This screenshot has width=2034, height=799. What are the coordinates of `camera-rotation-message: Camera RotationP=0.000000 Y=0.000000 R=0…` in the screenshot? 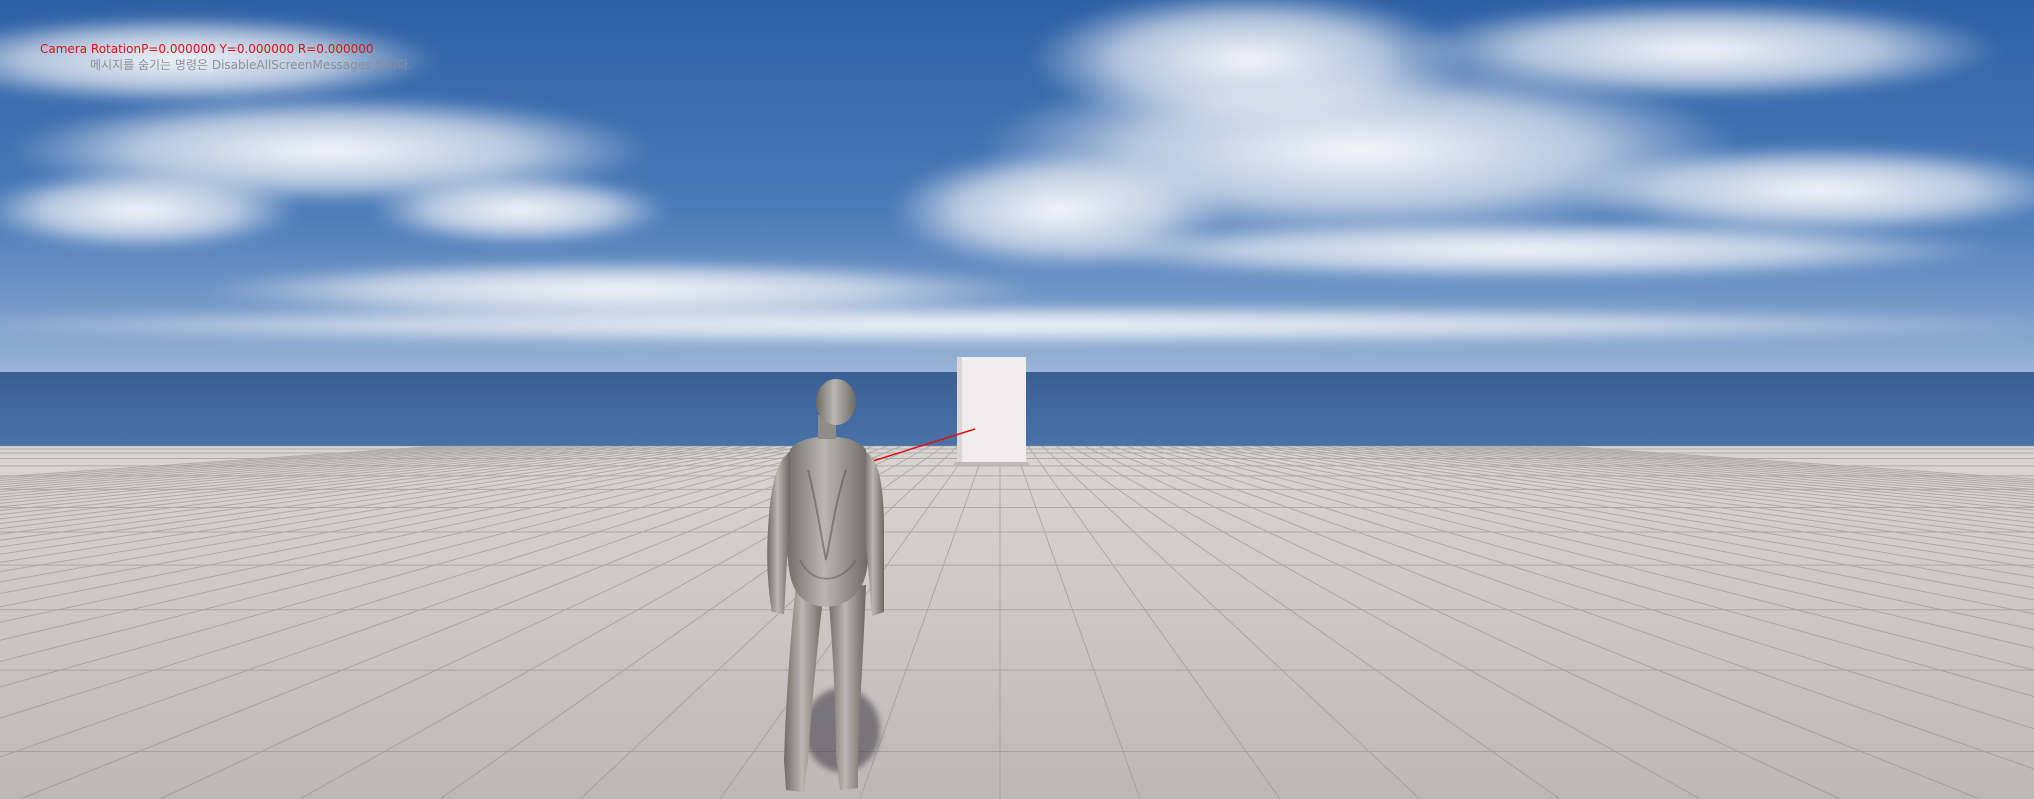 It's located at (207, 49).